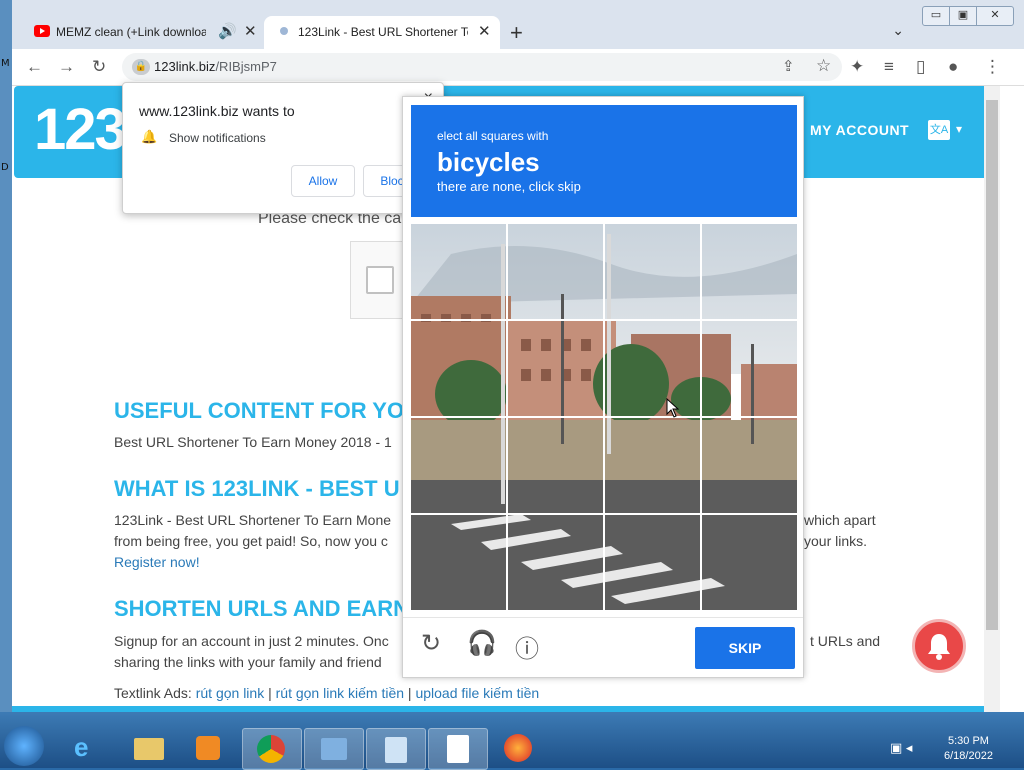 This screenshot has height=770, width=1024. Describe the element at coordinates (340, 693) in the screenshot. I see `textlink-2: rút gọn link kiếm tiền` at that location.